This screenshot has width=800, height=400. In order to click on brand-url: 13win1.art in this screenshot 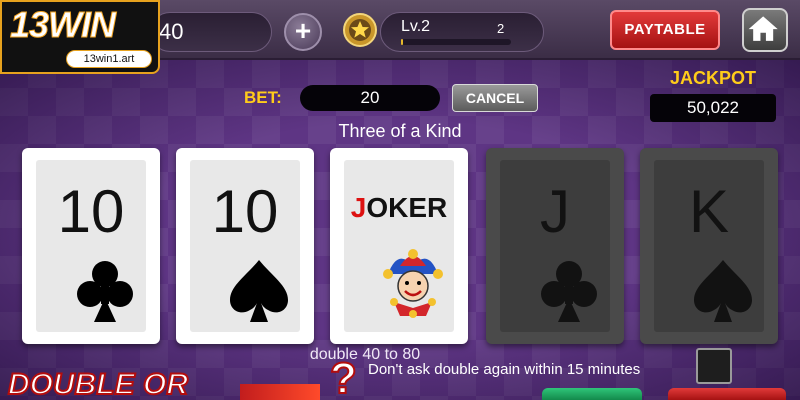, I will do `click(109, 59)`.